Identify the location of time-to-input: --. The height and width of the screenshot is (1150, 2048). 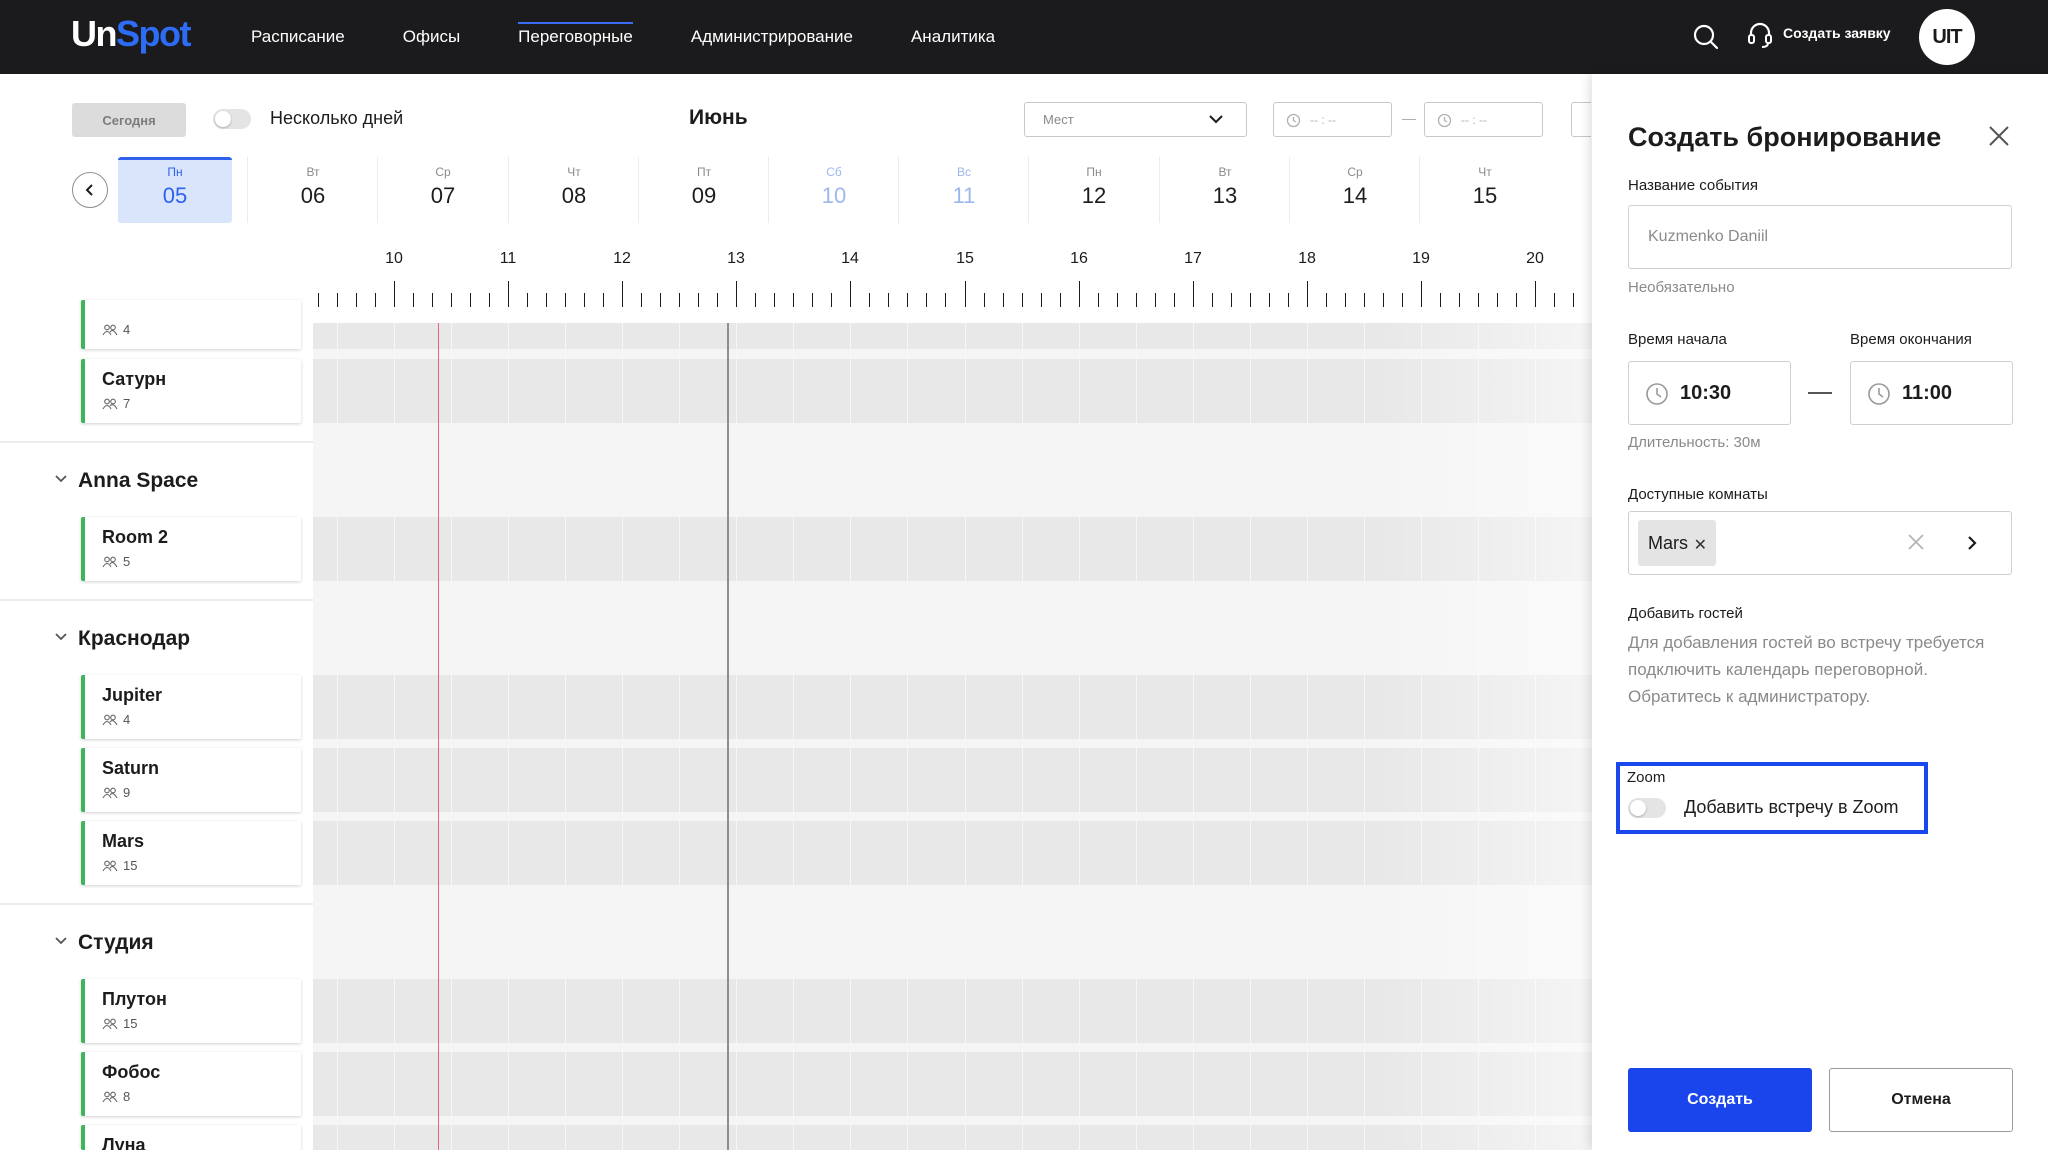
(1483, 119).